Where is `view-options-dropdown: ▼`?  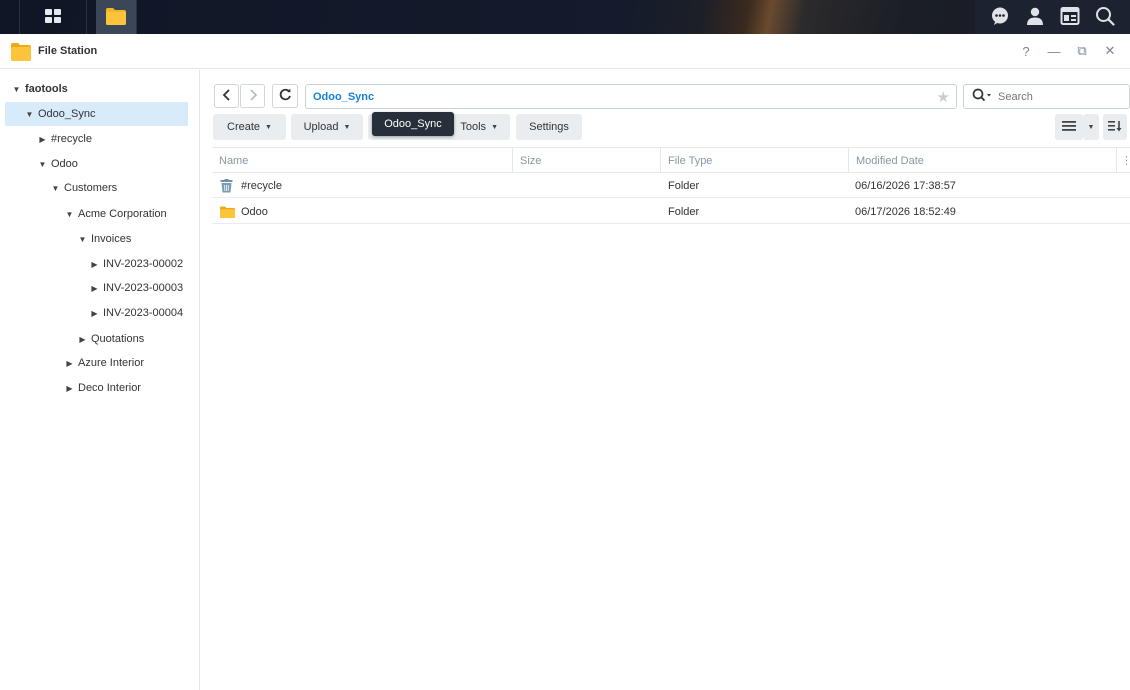 view-options-dropdown: ▼ is located at coordinates (1091, 127).